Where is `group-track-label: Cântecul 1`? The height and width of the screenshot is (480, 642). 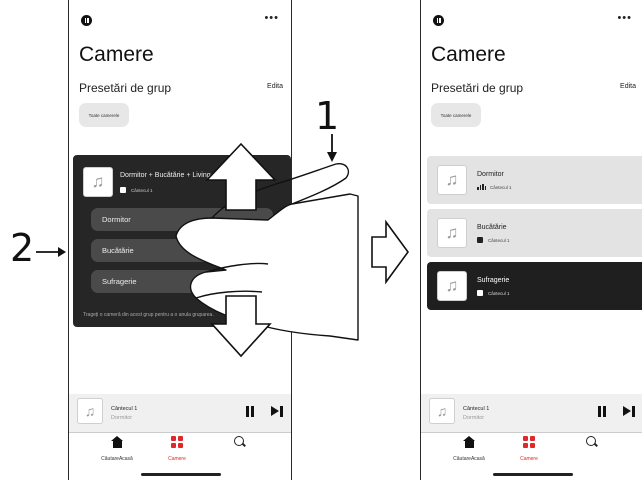 group-track-label: Cântecul 1 is located at coordinates (142, 190).